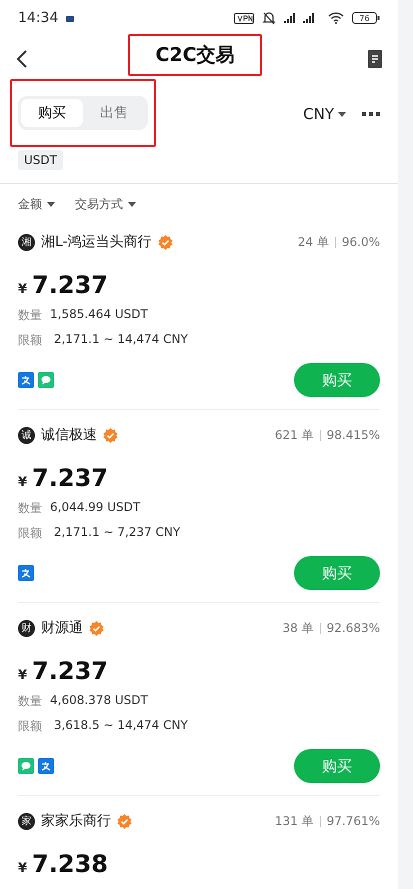 This screenshot has width=413, height=889. What do you see at coordinates (361, 242) in the screenshot?
I see `completion-rate: 96.0%` at bounding box center [361, 242].